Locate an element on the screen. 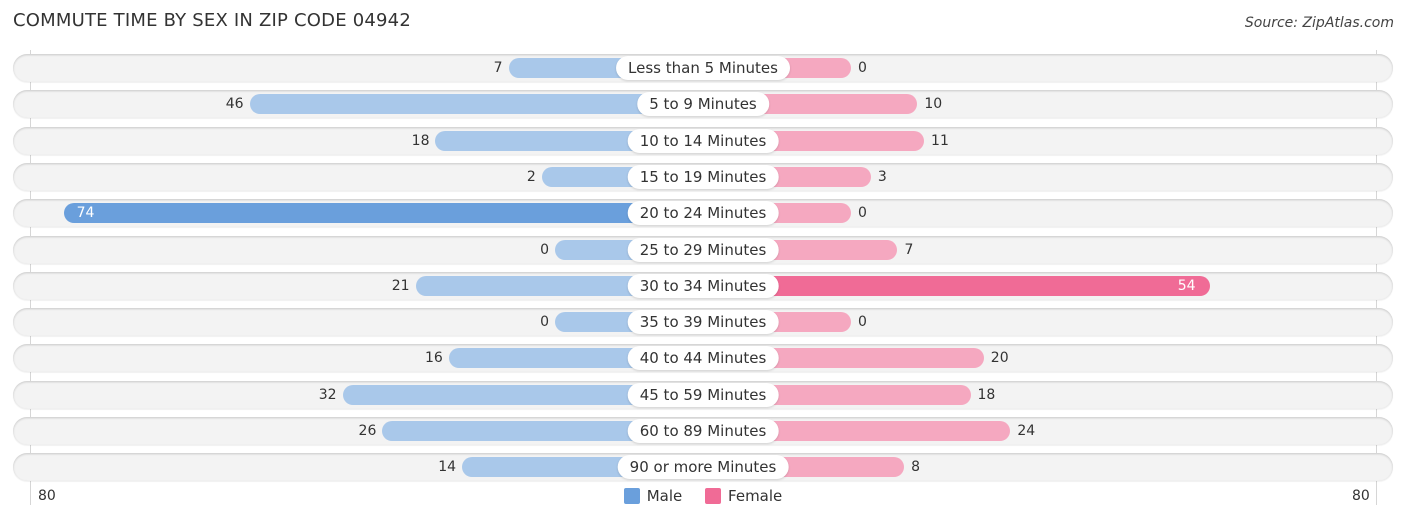  value-label-male: 16 is located at coordinates (433, 358).